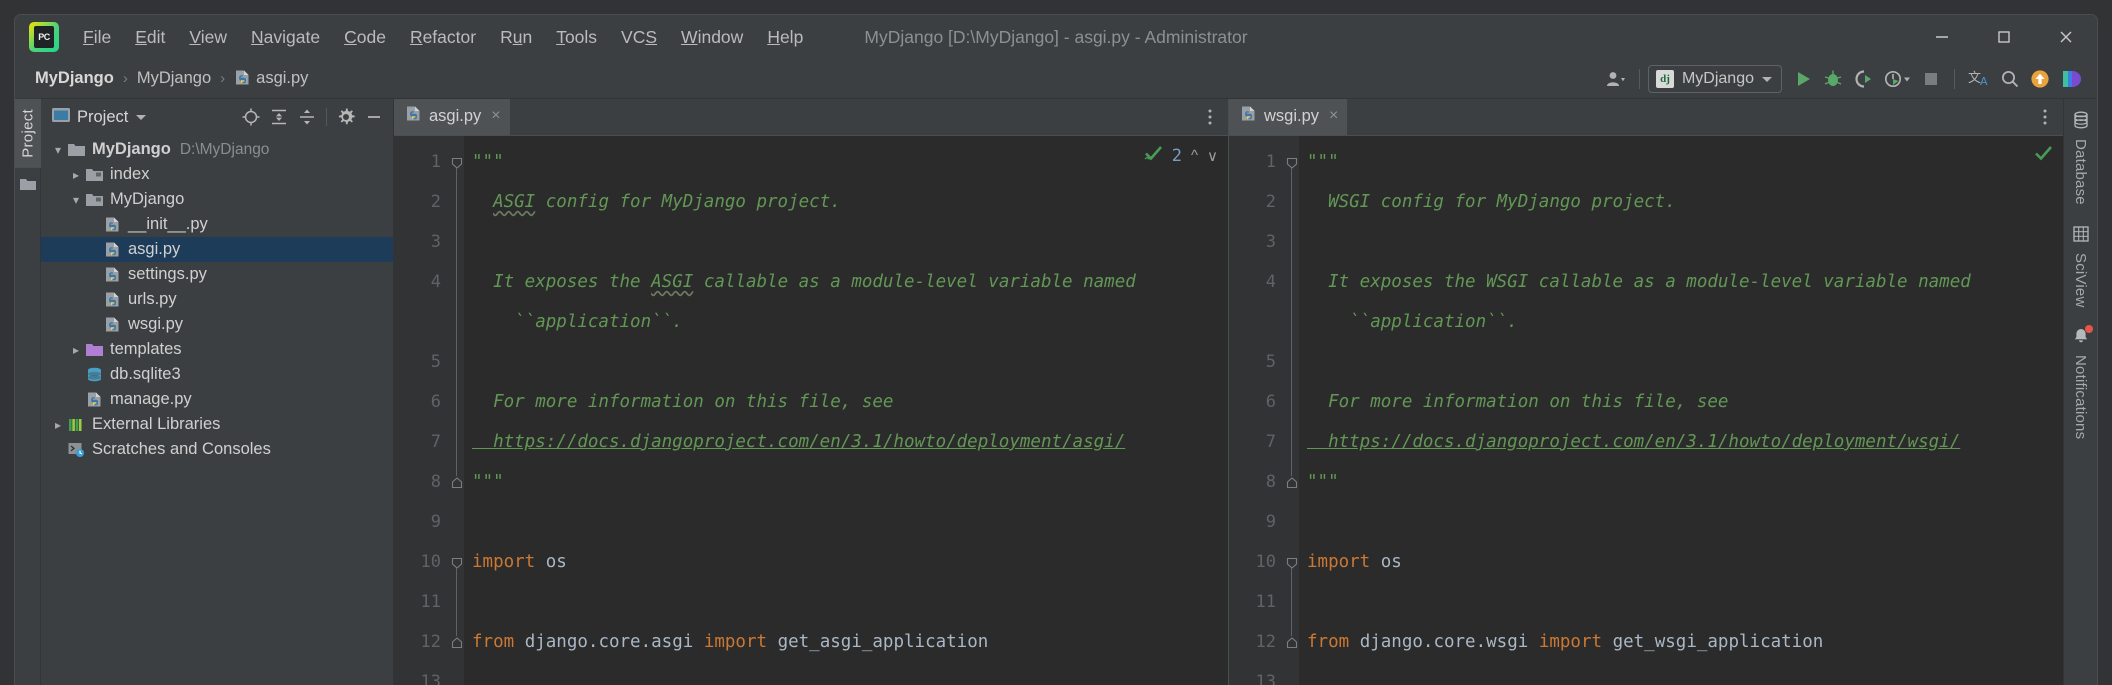 The image size is (2112, 685). Describe the element at coordinates (217, 274) in the screenshot. I see `tree-node-settings-py: settings.py` at that location.